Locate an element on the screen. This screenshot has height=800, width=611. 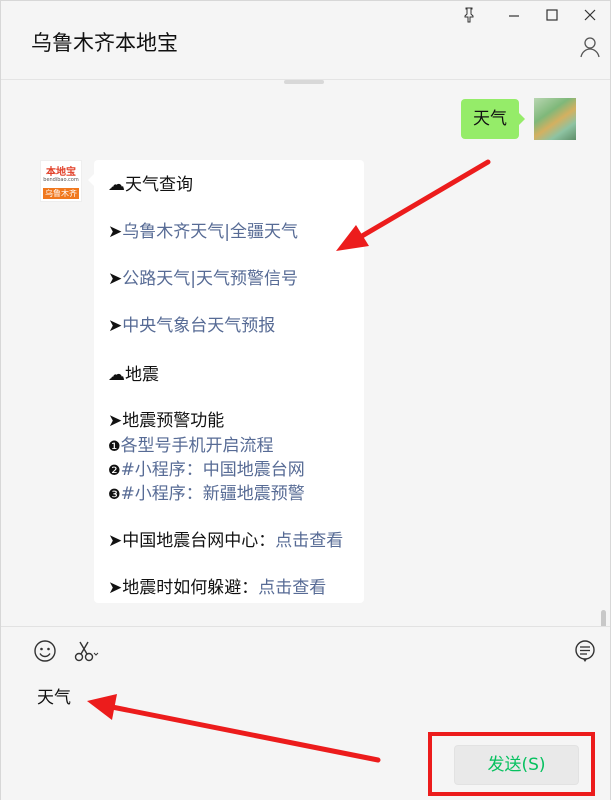
weather-link-urumqi: ➤乌鲁木齐天气|全疆天气 is located at coordinates (203, 229).